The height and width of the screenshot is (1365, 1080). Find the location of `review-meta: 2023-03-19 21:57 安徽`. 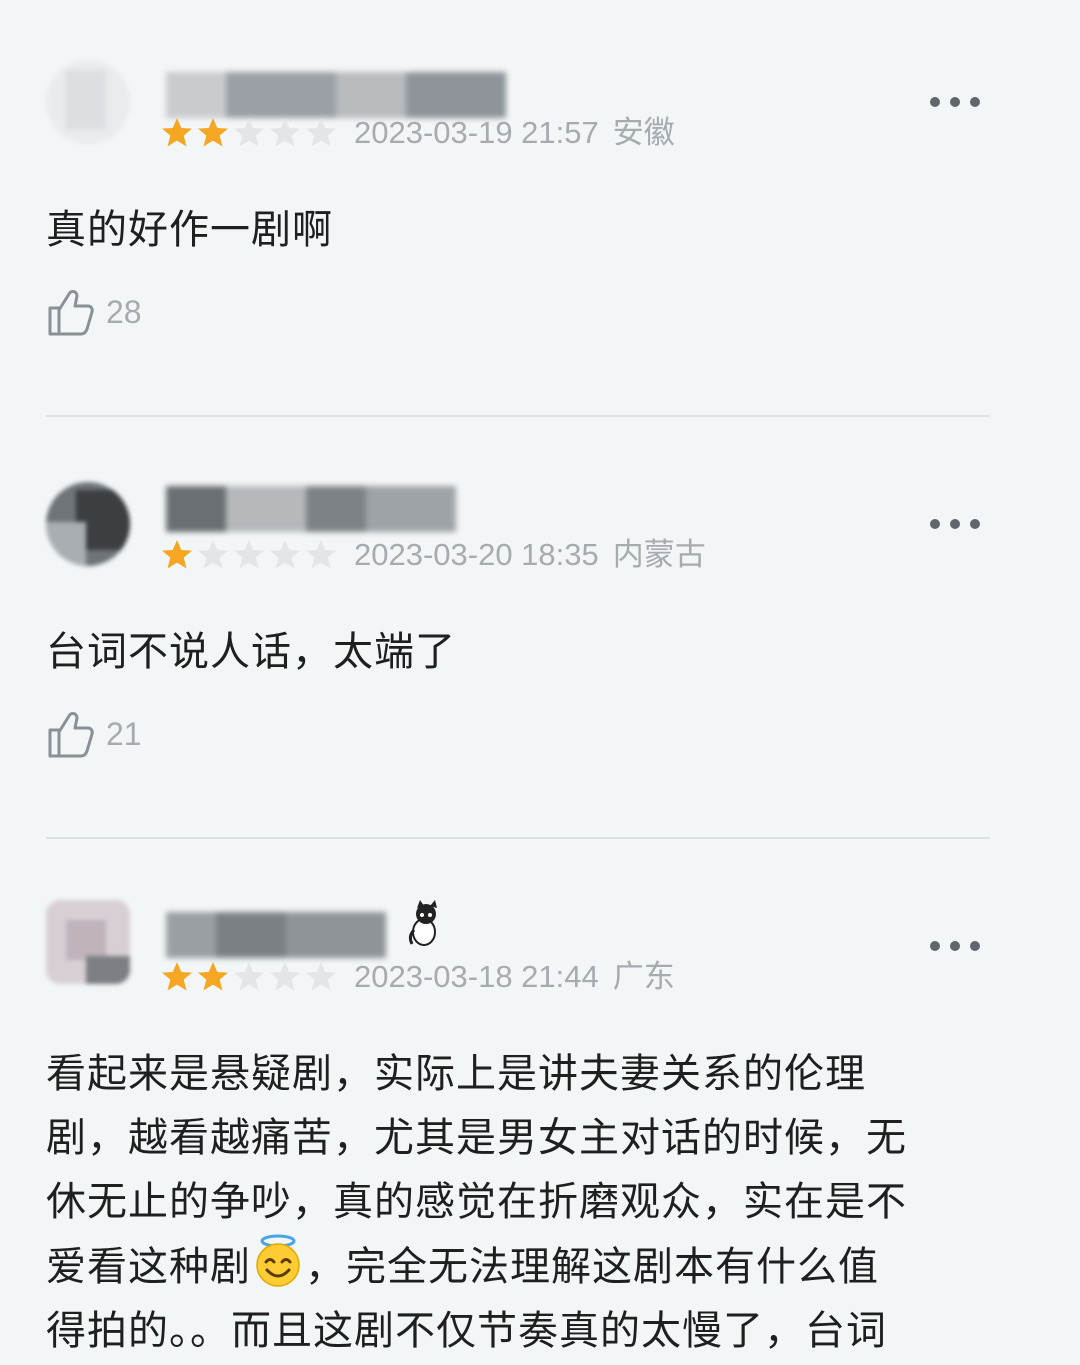

review-meta: 2023-03-19 21:57 安徽 is located at coordinates (514, 133).